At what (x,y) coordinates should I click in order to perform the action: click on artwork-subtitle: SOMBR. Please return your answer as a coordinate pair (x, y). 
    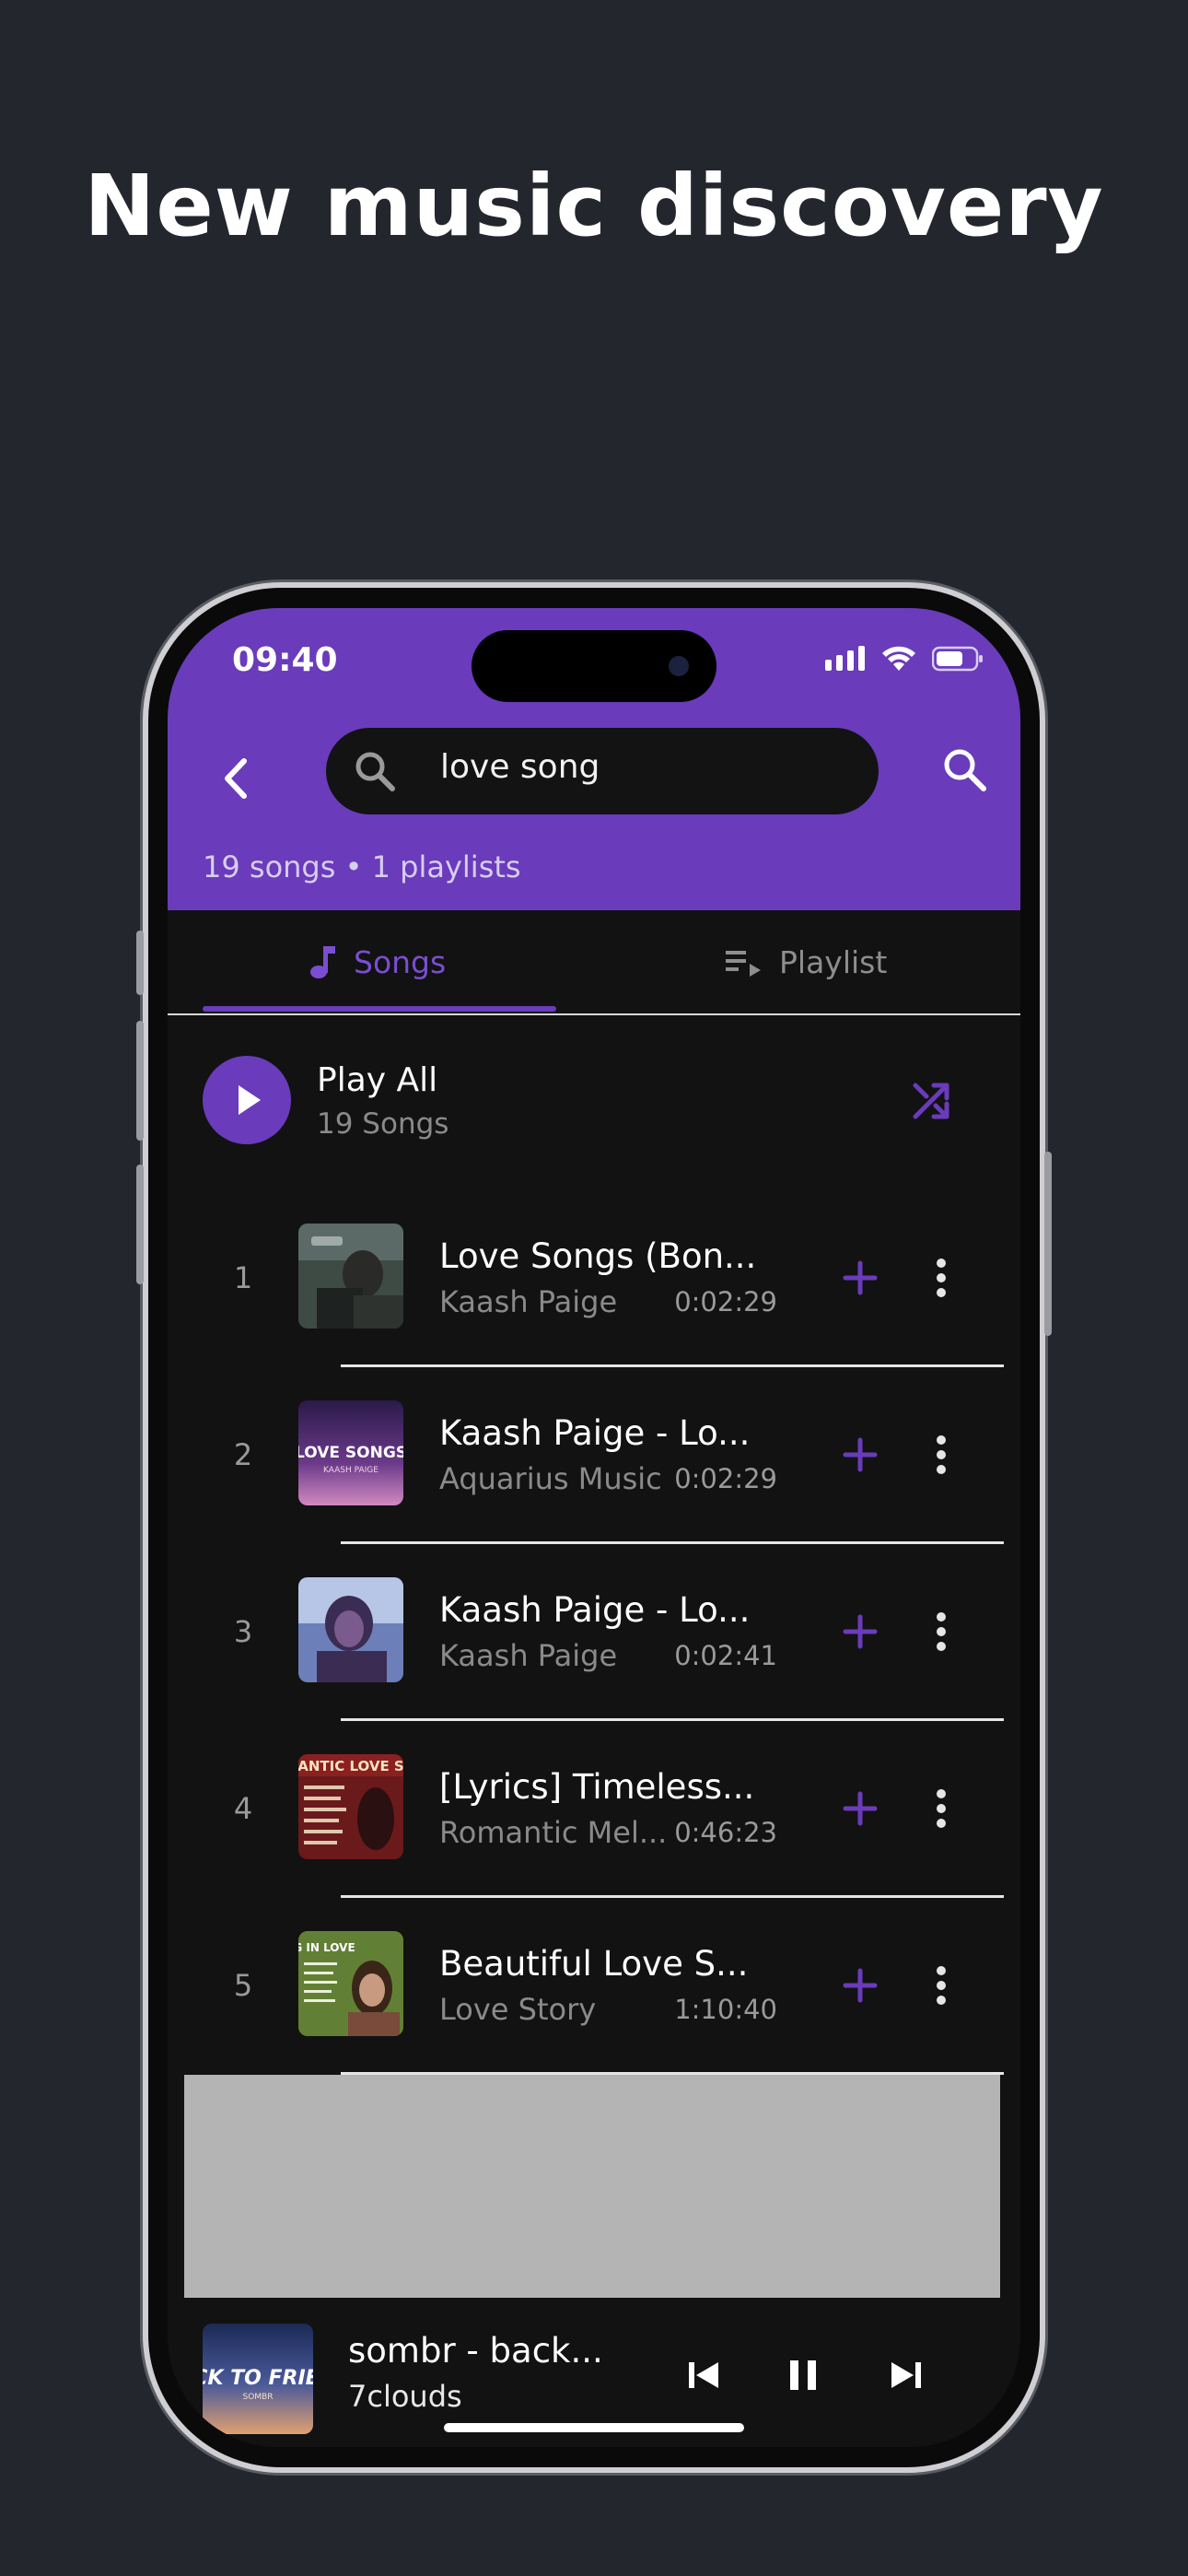
    Looking at the image, I should click on (258, 2397).